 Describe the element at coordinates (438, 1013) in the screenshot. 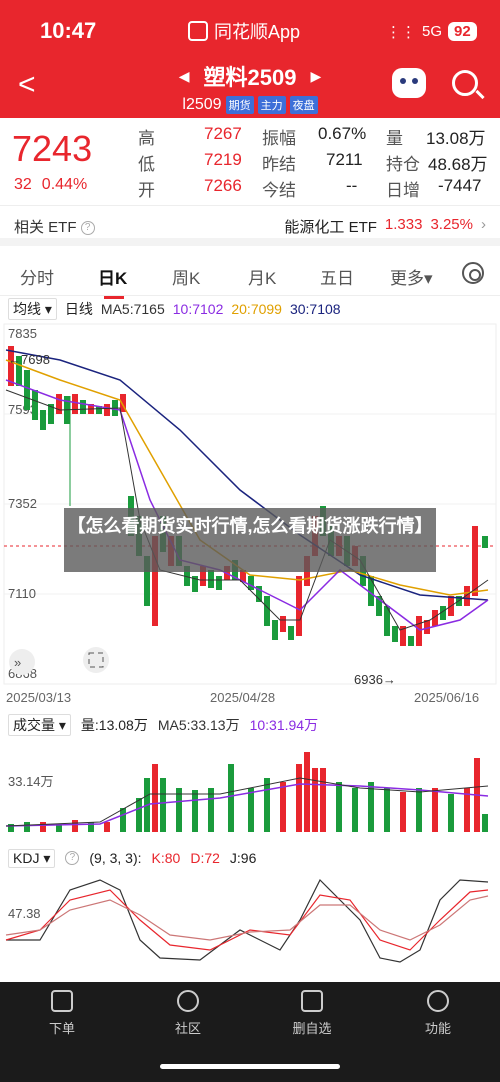

I see `nav-functions: 功能` at that location.